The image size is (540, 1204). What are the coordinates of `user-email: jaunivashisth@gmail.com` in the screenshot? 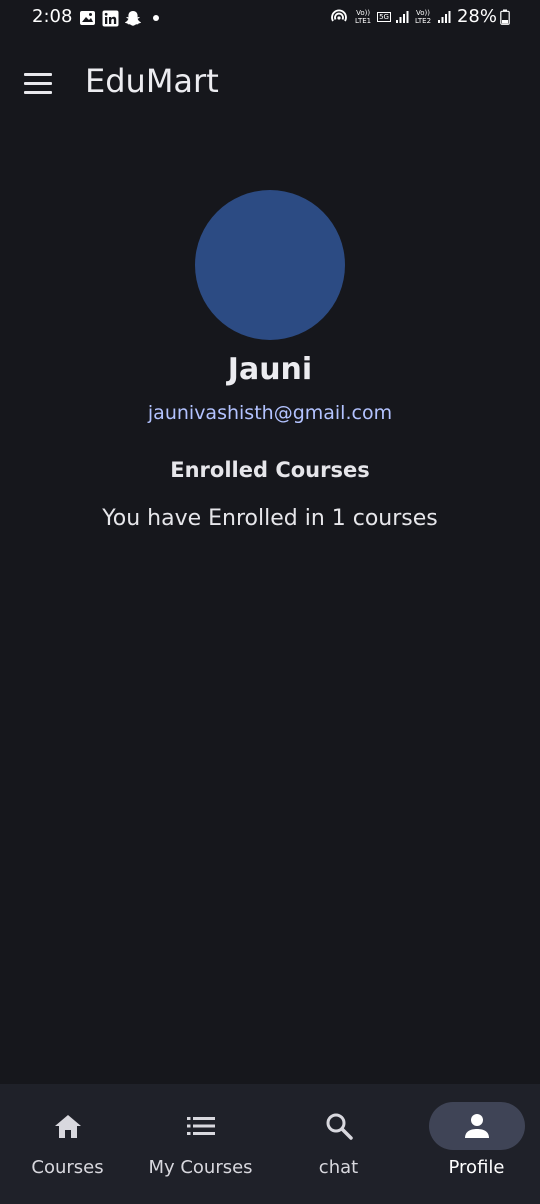 It's located at (270, 413).